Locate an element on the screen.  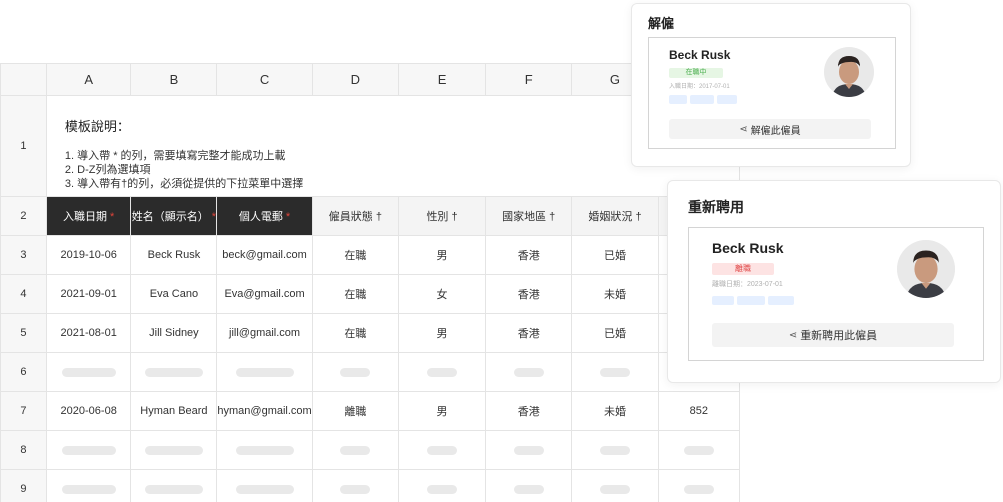
row-number-7: 7 is located at coordinates (23, 411).